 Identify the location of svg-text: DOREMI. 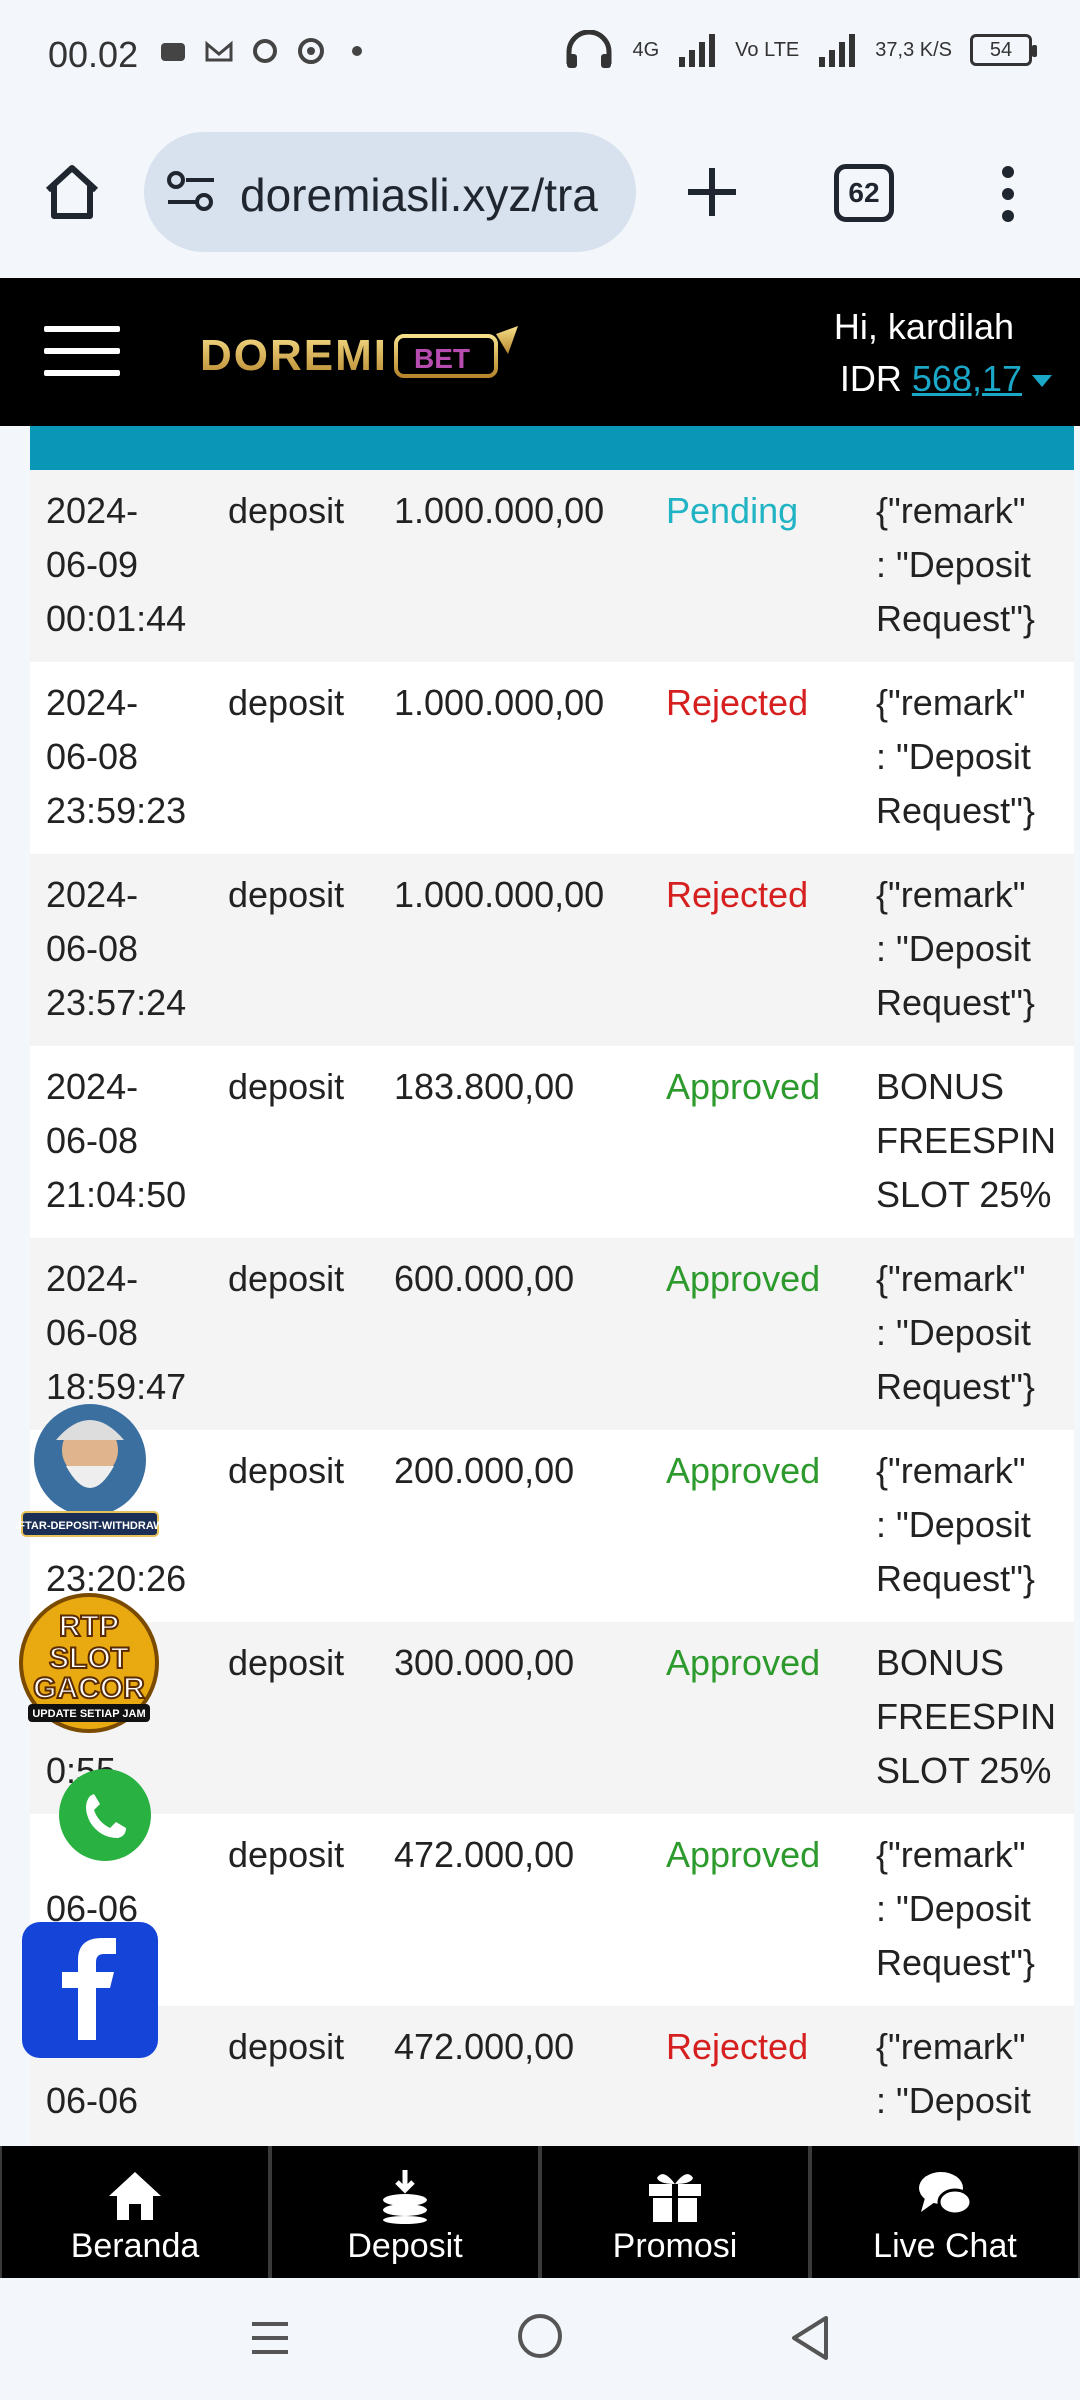
(294, 355).